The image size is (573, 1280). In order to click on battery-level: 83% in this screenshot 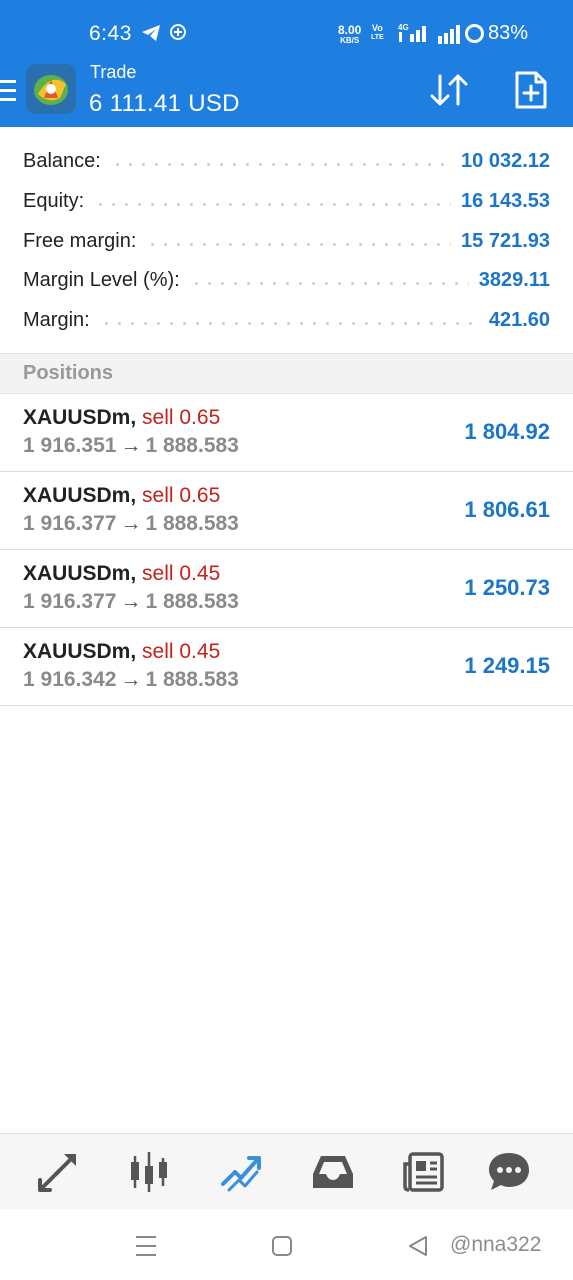, I will do `click(508, 33)`.